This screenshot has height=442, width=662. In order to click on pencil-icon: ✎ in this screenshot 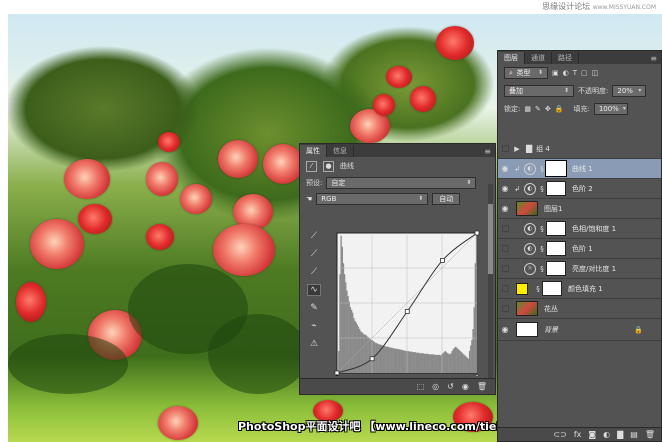, I will do `click(314, 308)`.